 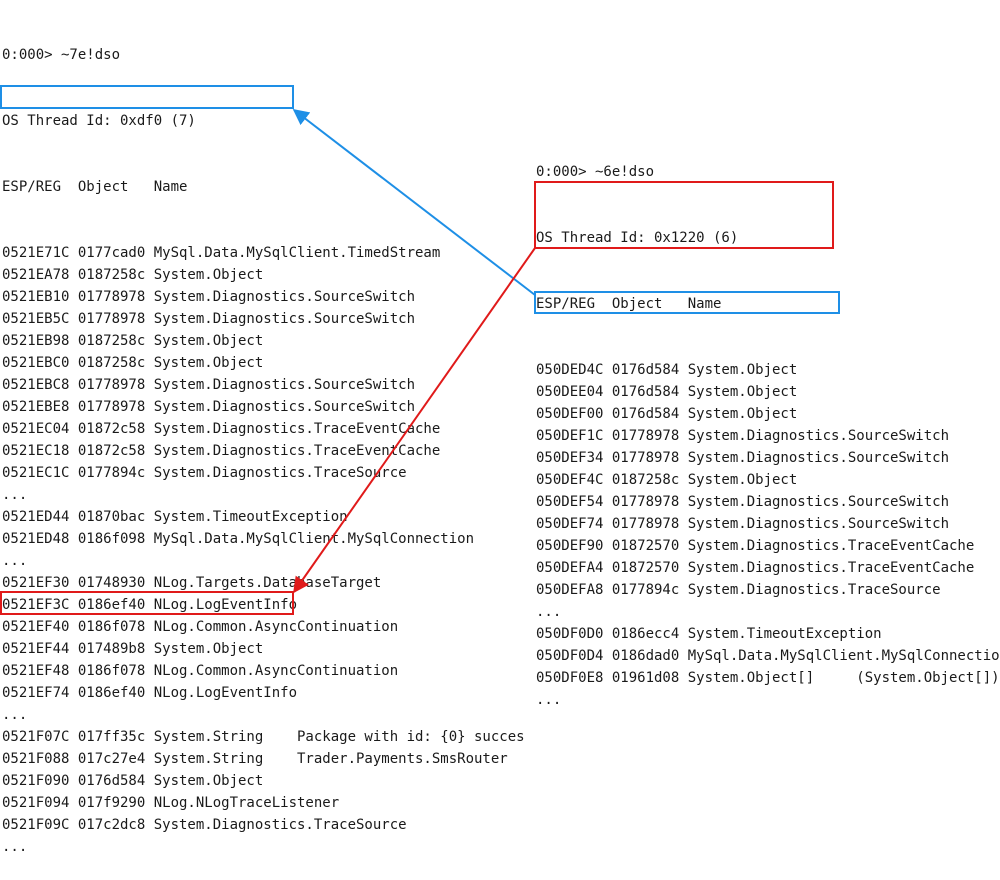 What do you see at coordinates (171, 803) in the screenshot?
I see `left-stack-row: 0521F094 017f9290 NLog.NLogTraceListener` at bounding box center [171, 803].